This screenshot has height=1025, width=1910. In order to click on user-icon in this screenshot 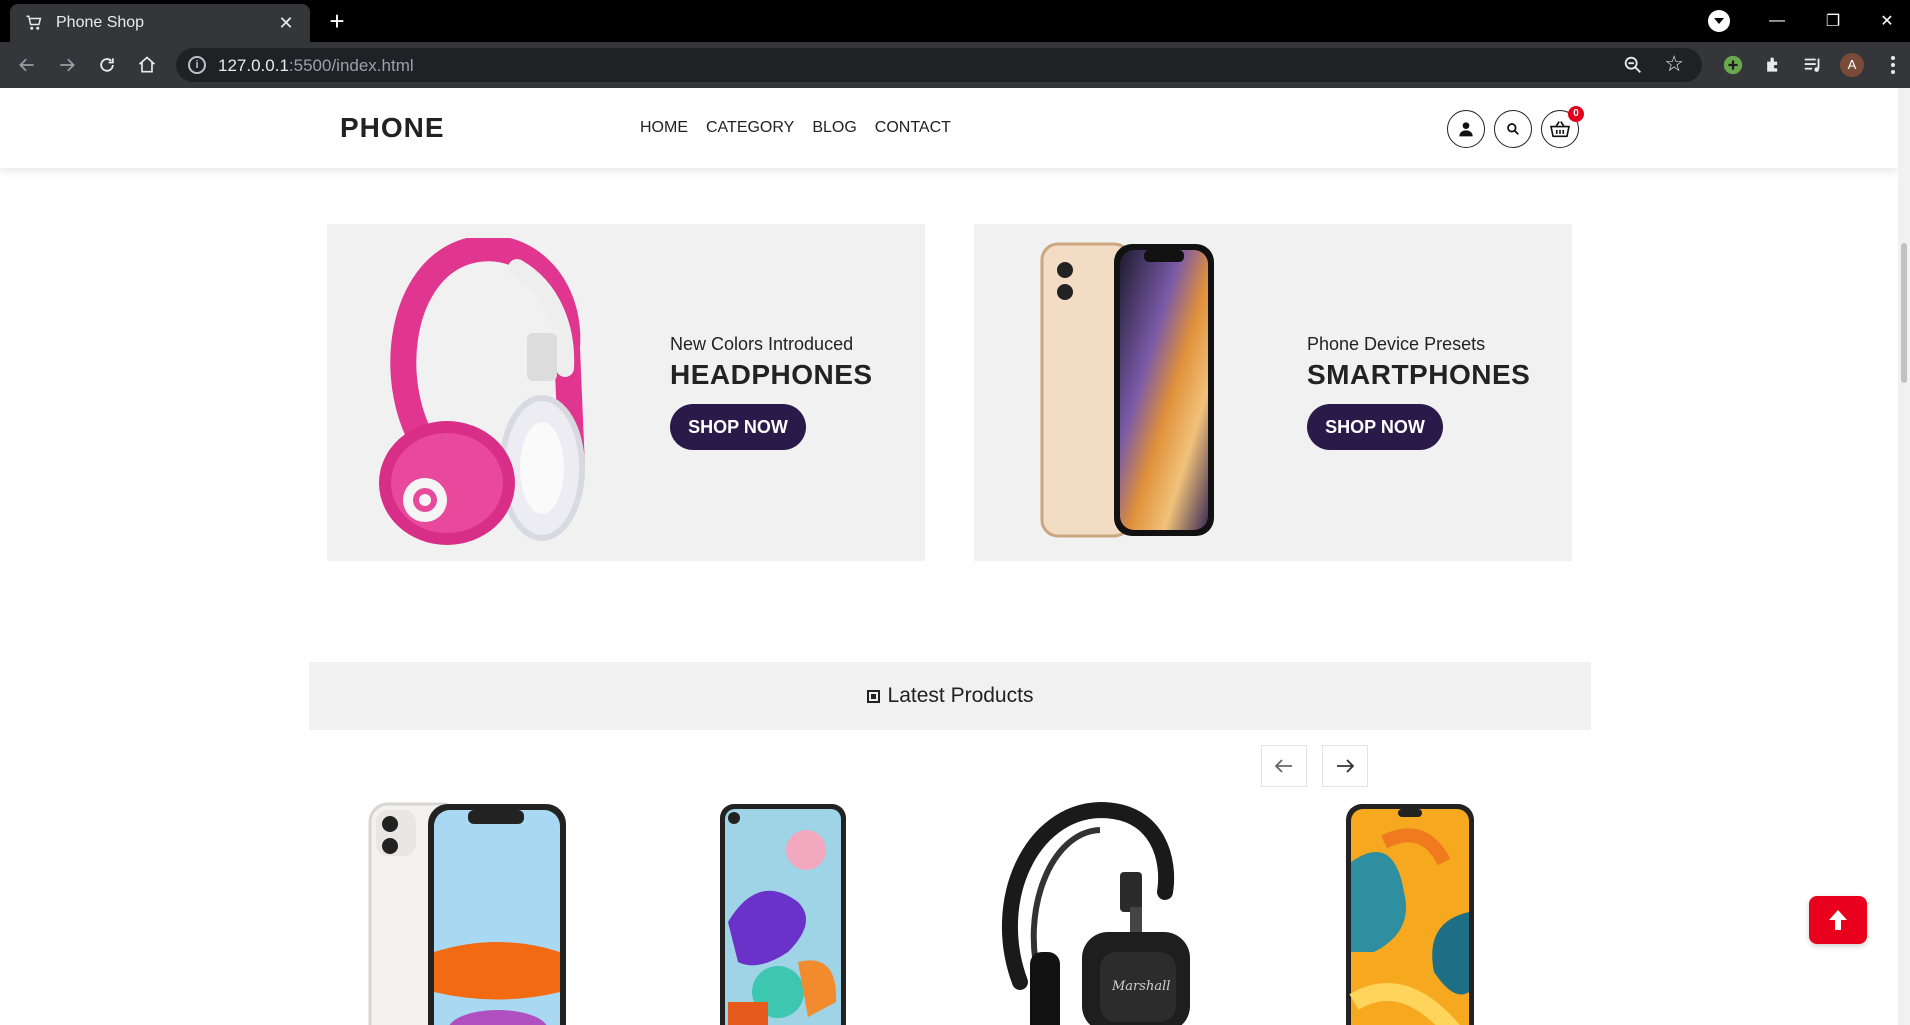, I will do `click(1466, 129)`.